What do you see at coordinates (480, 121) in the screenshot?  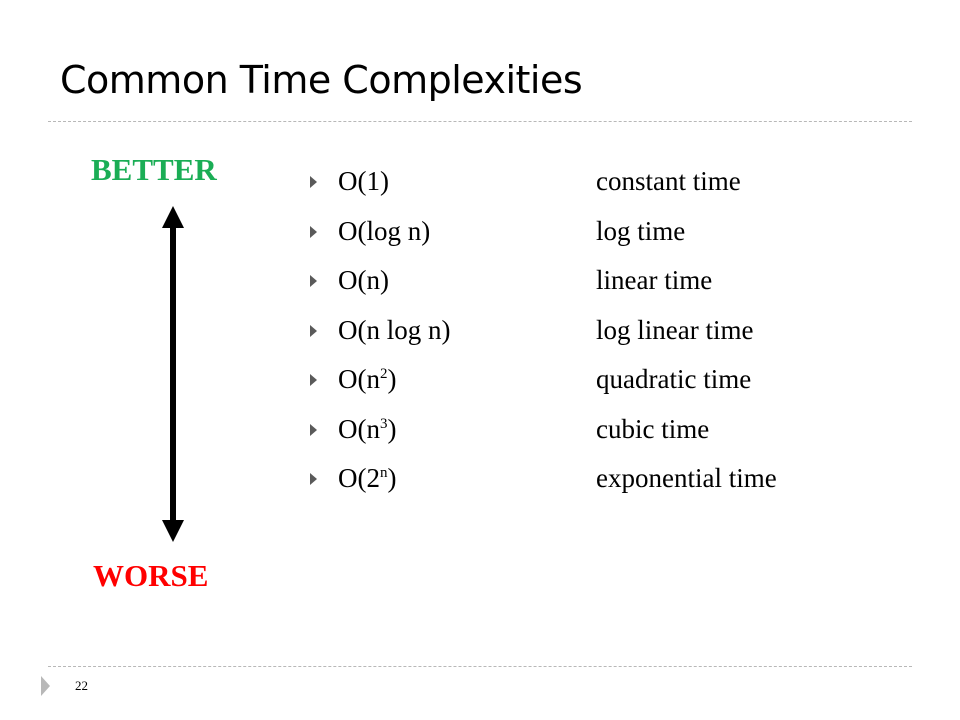 I see `top-divider` at bounding box center [480, 121].